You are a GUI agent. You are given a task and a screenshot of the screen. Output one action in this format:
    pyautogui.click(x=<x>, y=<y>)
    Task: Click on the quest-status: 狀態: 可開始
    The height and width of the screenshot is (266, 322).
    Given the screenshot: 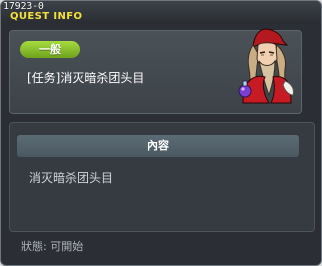 What is the action you would take?
    pyautogui.click(x=52, y=246)
    